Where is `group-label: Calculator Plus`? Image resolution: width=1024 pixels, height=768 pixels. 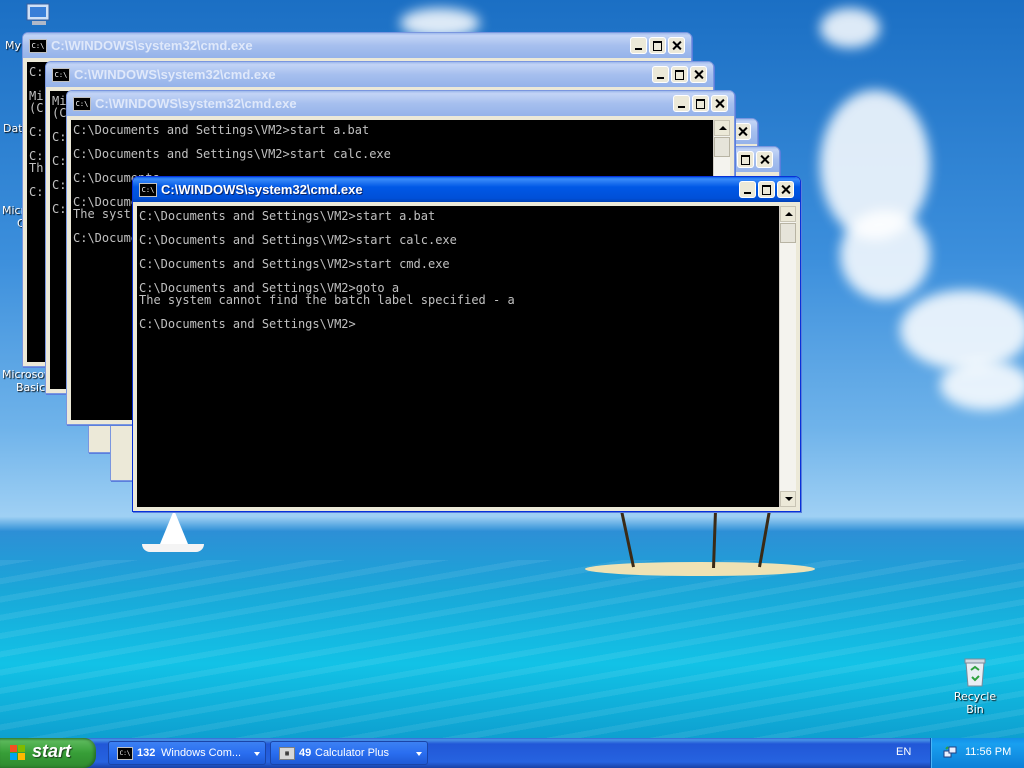 group-label: Calculator Plus is located at coordinates (352, 753).